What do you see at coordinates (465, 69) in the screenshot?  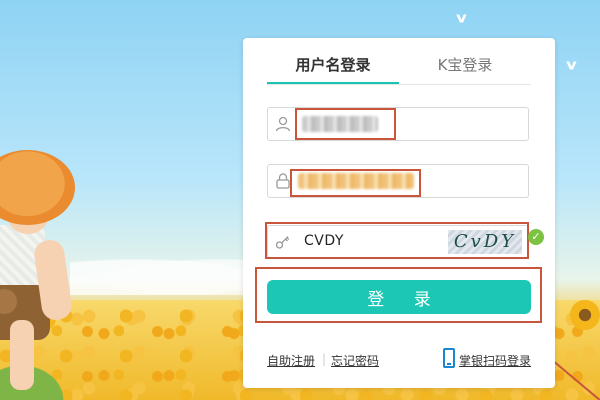 I see `tab-kbao-login: K宝登录` at bounding box center [465, 69].